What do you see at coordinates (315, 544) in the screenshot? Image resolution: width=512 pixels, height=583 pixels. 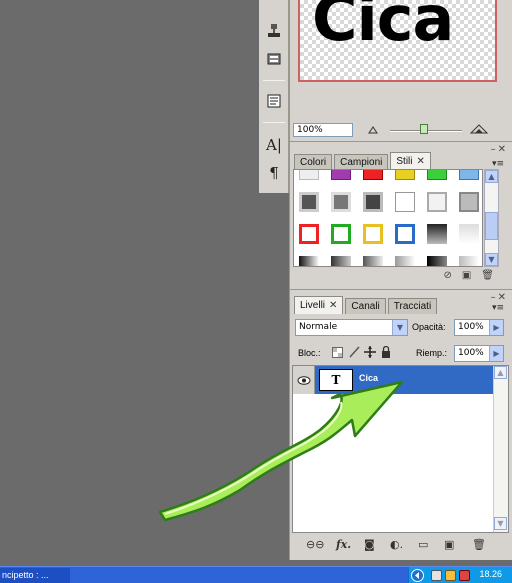 I see `link-layers-icon: ⊖⊖` at bounding box center [315, 544].